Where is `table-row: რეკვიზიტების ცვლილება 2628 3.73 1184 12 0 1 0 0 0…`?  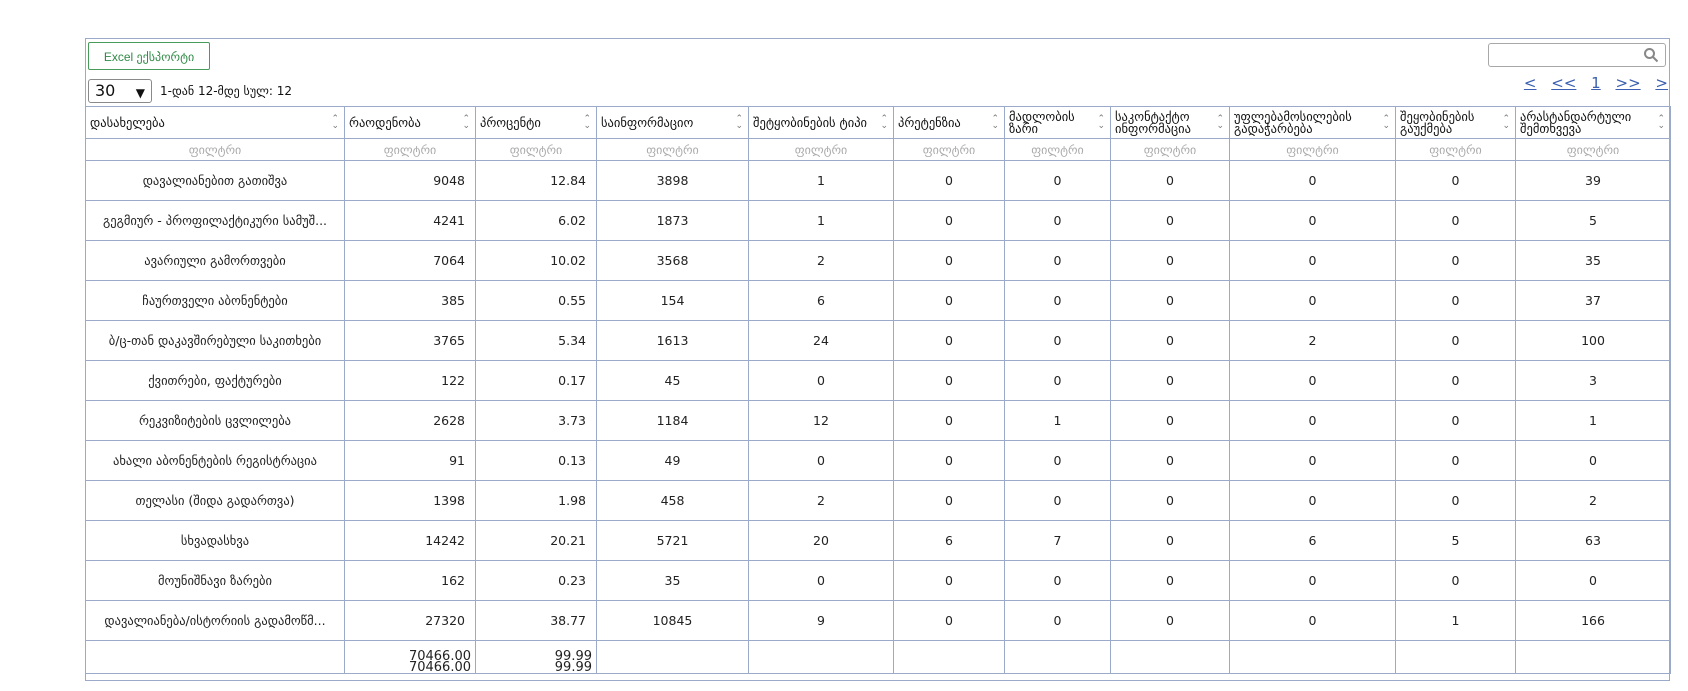
table-row: რეკვიზიტების ცვლილება 2628 3.73 1184 12 0 1 0 0 0… is located at coordinates (878, 420).